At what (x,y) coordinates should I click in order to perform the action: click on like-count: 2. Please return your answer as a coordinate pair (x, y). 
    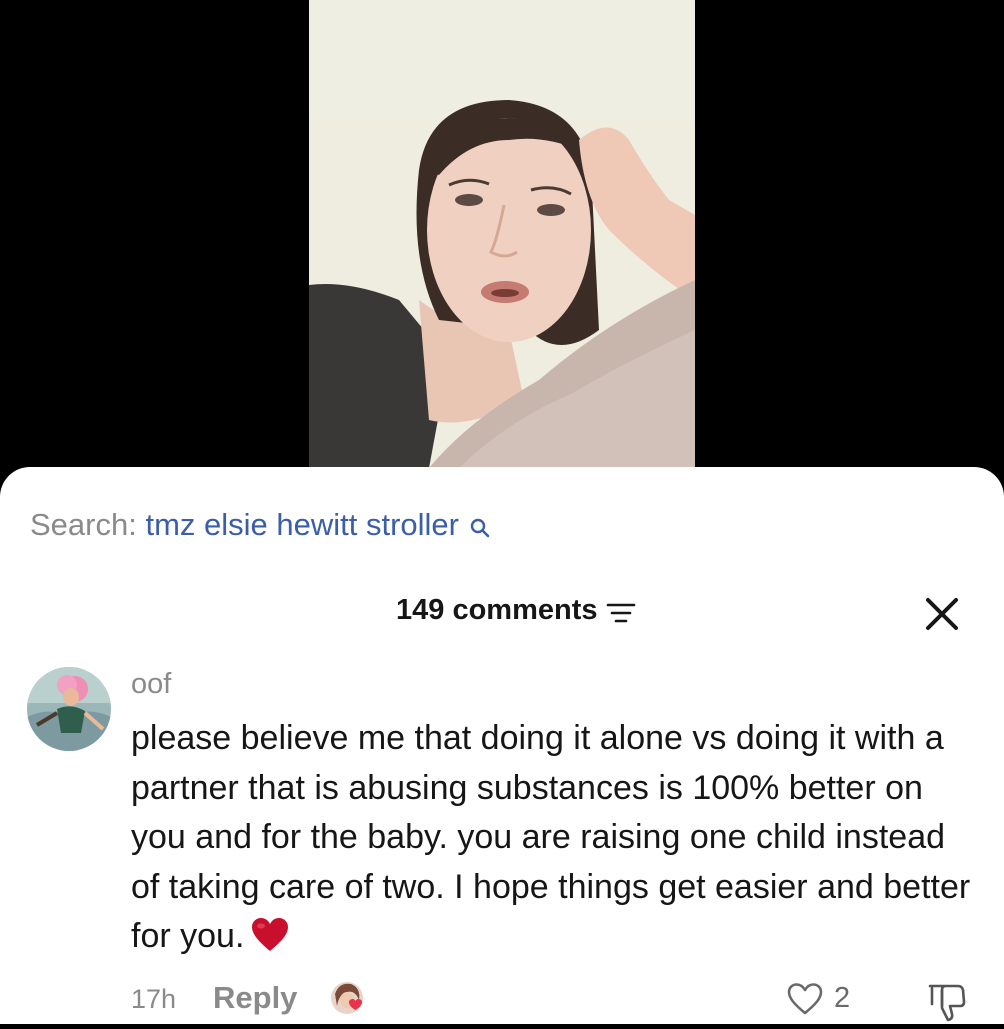
    Looking at the image, I should click on (842, 998).